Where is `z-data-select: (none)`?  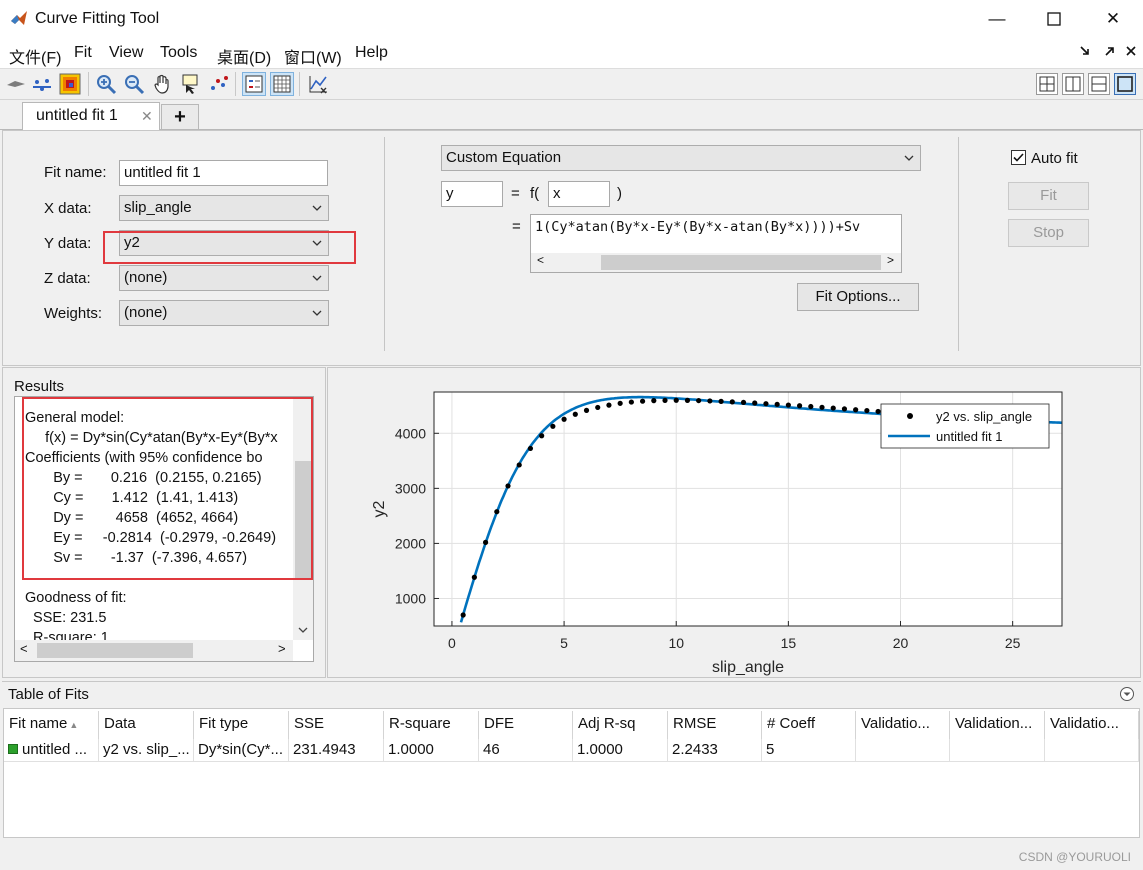
z-data-select: (none) is located at coordinates (224, 278).